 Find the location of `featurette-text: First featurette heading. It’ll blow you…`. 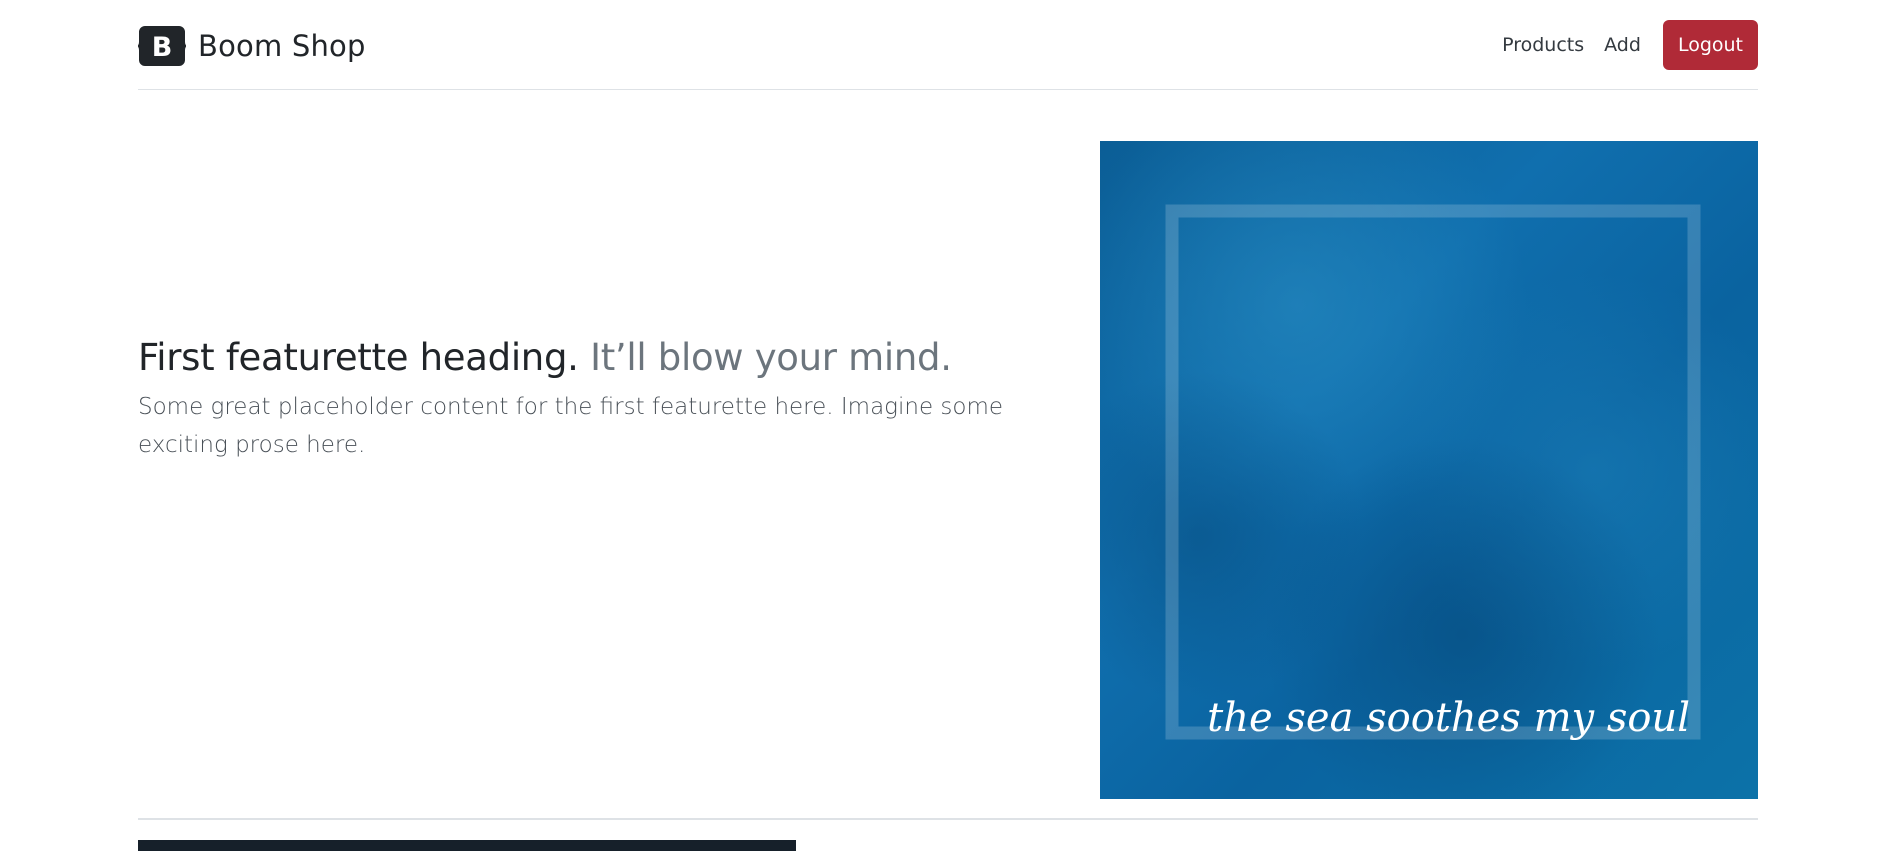

featurette-text: First featurette heading. It’ll blow you… is located at coordinates (603, 400).